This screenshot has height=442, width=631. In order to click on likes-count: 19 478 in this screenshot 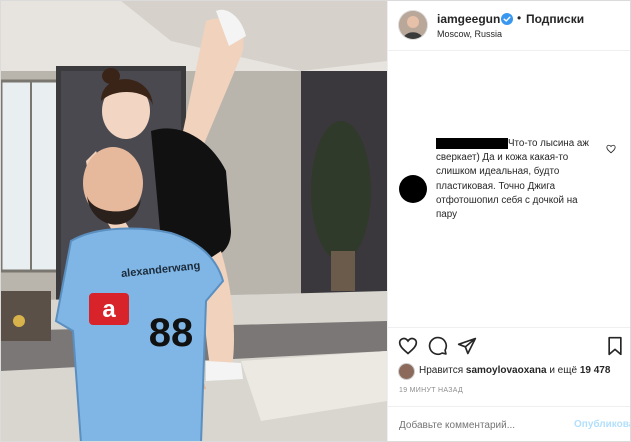, I will do `click(595, 370)`.